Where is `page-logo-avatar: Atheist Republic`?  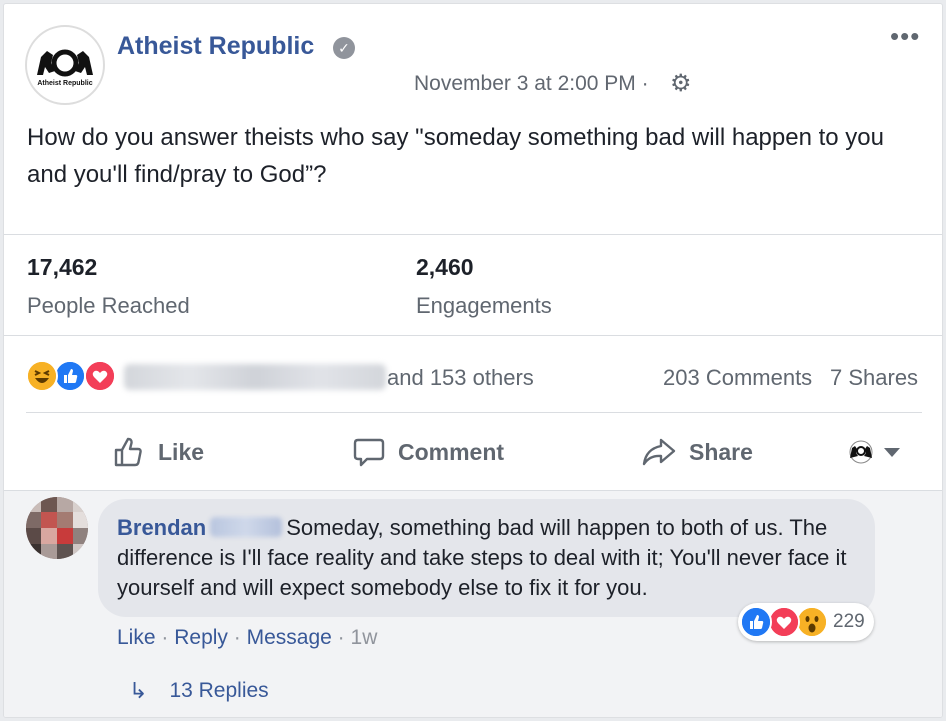 page-logo-avatar: Atheist Republic is located at coordinates (65, 65).